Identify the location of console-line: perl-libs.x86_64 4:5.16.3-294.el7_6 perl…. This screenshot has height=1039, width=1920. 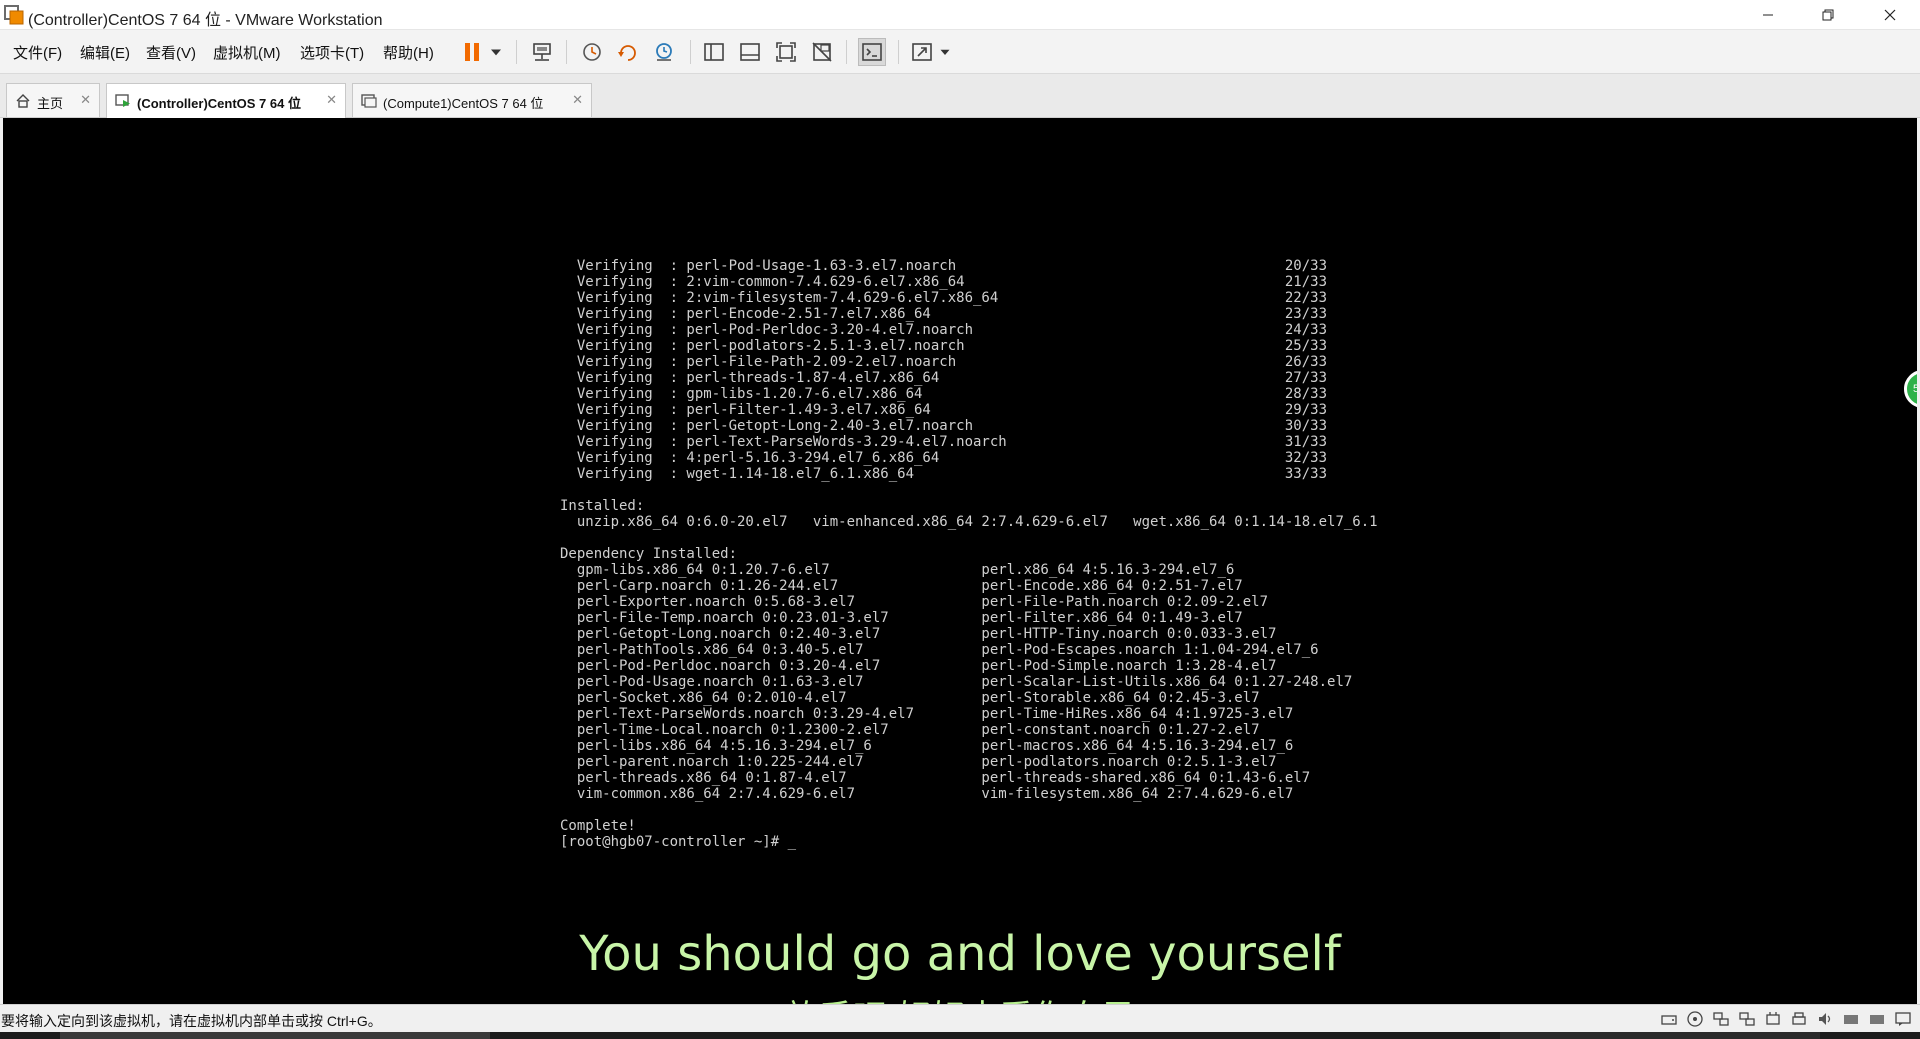
(927, 746).